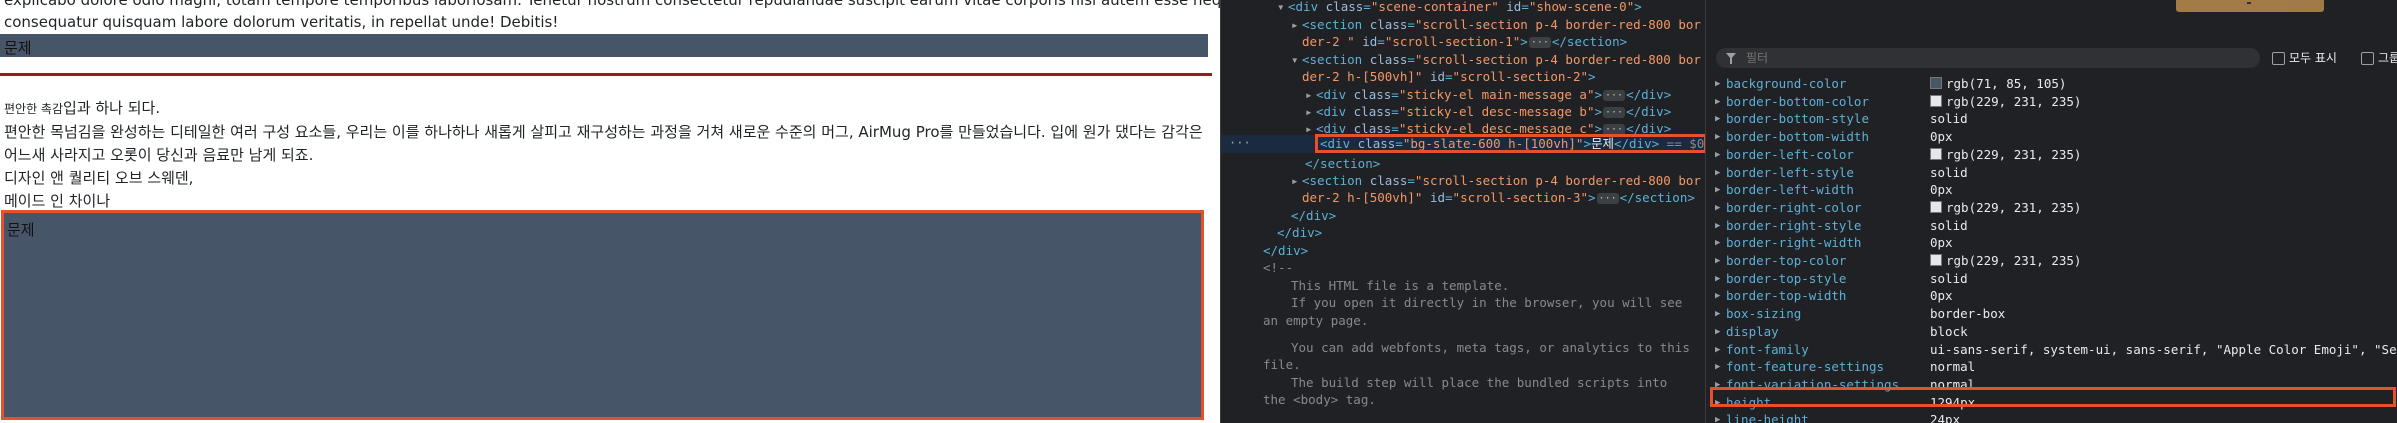 This screenshot has height=423, width=2397. I want to click on paragraph-line: 디자인 앤 퀄리티 오브 스웨덴,, so click(99, 178).